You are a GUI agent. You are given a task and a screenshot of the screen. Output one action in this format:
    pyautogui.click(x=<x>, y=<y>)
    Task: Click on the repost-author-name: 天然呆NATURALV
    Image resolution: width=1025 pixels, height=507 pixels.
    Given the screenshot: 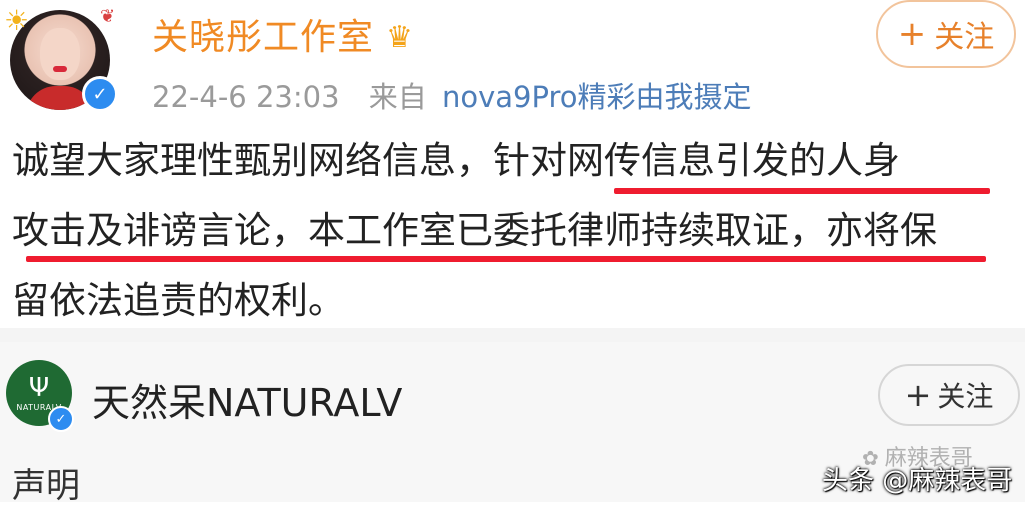 What is the action you would take?
    pyautogui.click(x=247, y=399)
    